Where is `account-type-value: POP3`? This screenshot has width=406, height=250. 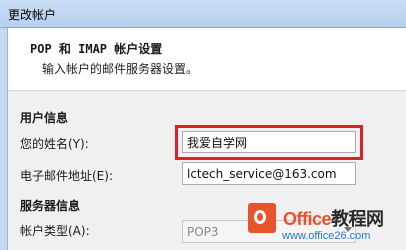
account-type-value: POP3 is located at coordinates (203, 231).